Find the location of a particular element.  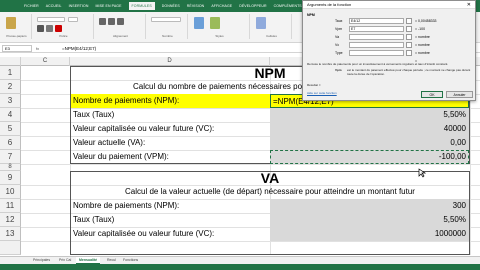

fx-icon: fx is located at coordinates (37, 48).